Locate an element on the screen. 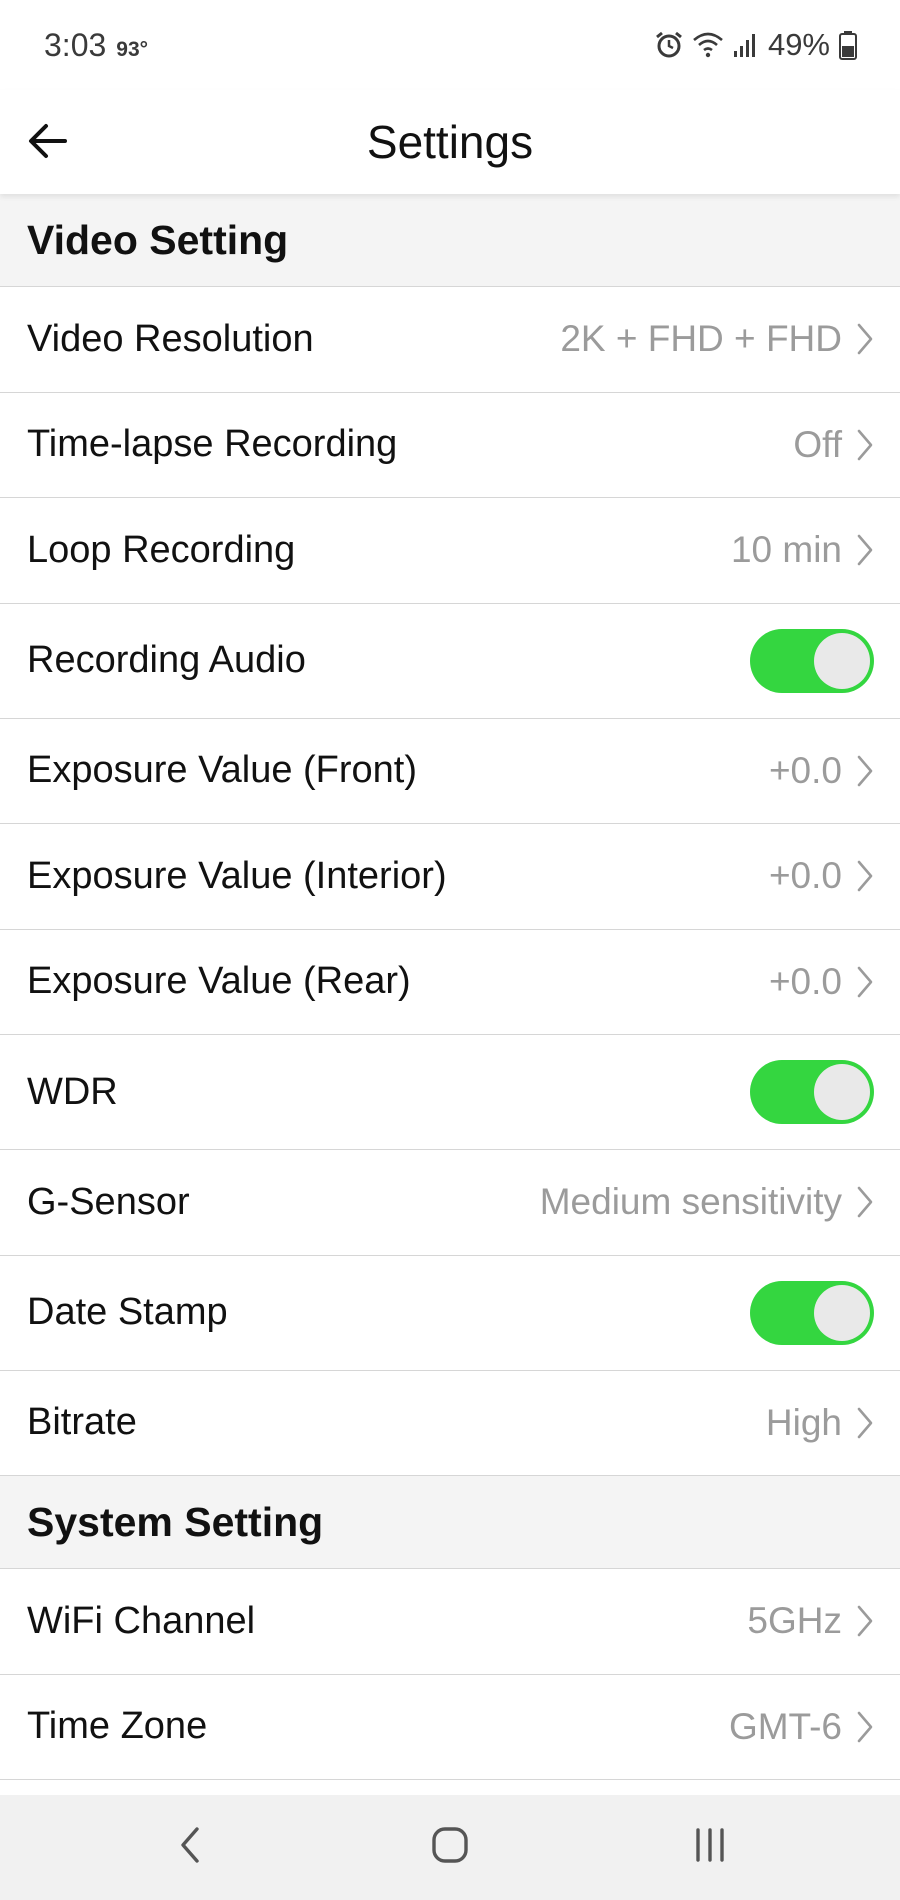 This screenshot has width=900, height=1900. row-label: Exposure Value (Interior) is located at coordinates (237, 875).